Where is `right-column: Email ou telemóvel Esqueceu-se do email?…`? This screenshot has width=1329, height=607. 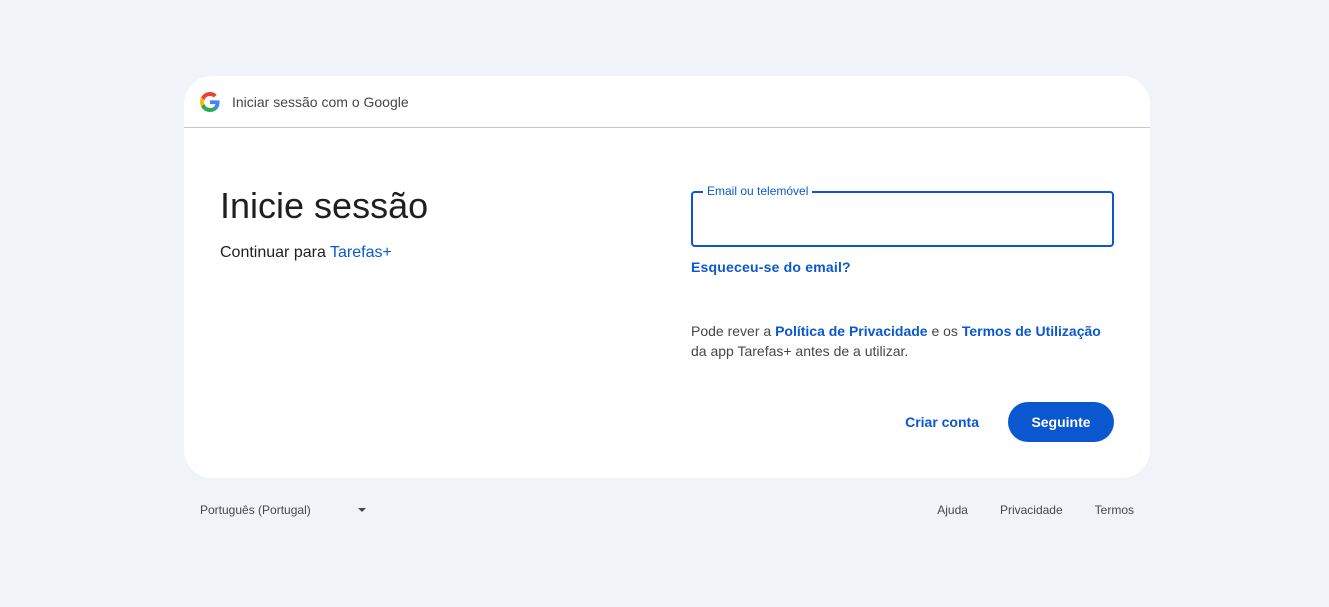
right-column: Email ou telemóvel Esqueceu-se do email?… is located at coordinates (902, 272).